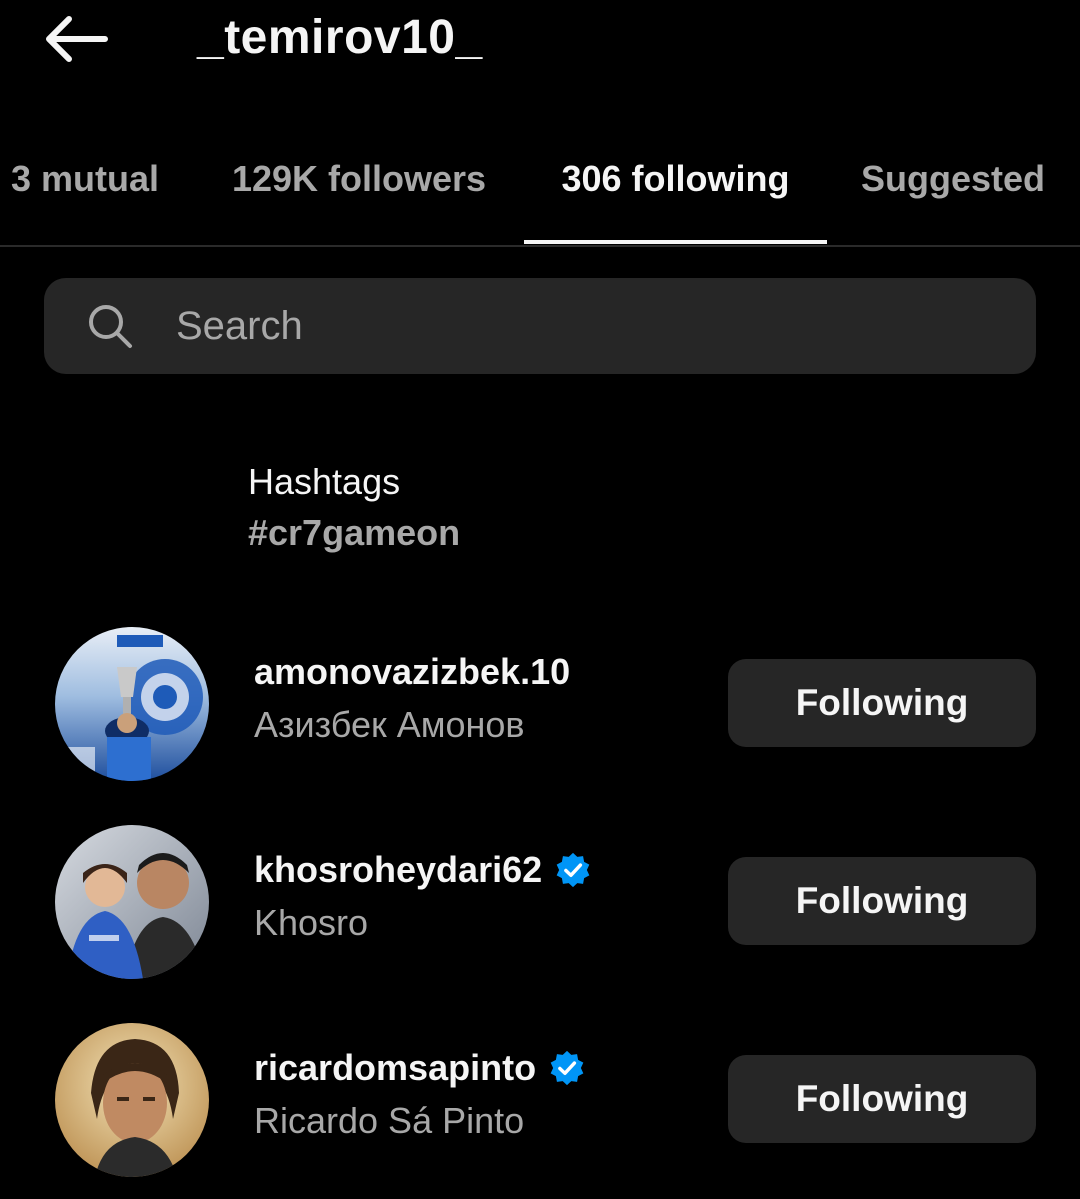 Image resolution: width=1080 pixels, height=1199 pixels. What do you see at coordinates (340, 37) in the screenshot?
I see `profile-username-title: _temirov10_` at bounding box center [340, 37].